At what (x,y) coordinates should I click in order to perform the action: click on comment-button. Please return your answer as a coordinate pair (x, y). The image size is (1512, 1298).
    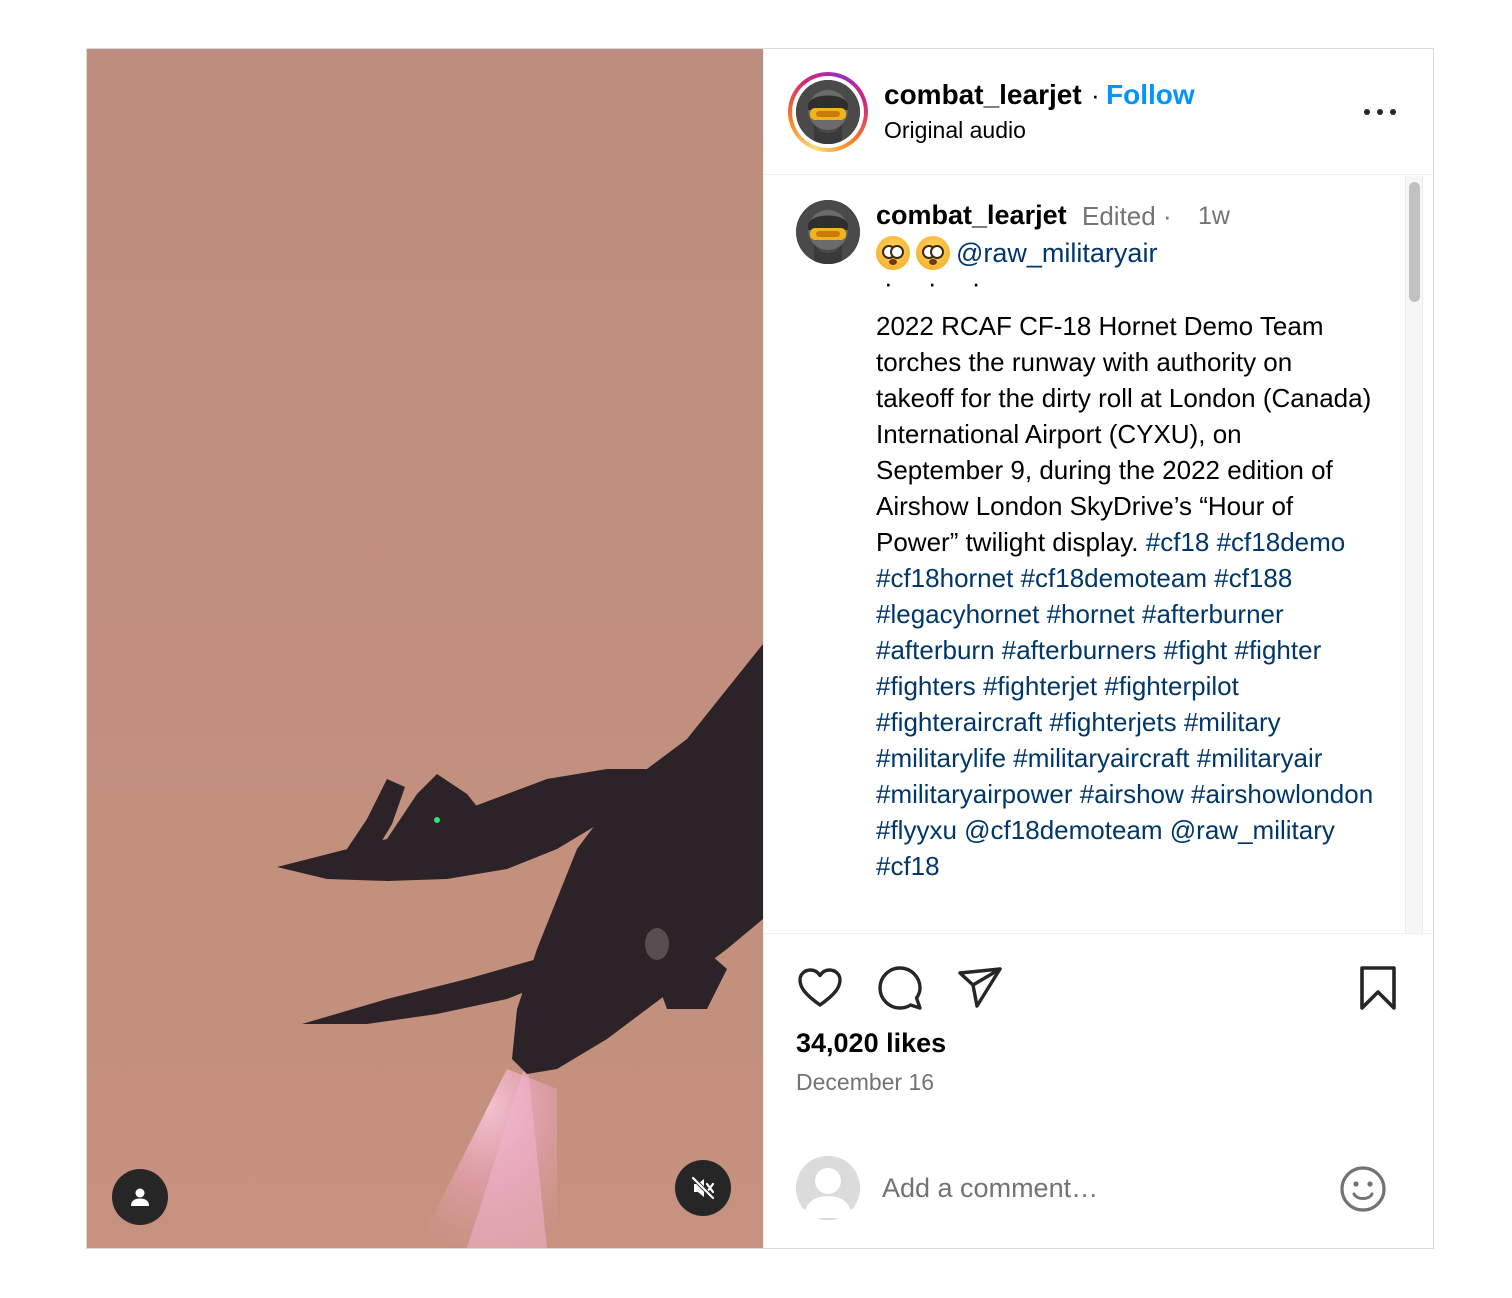
    Looking at the image, I should click on (900, 988).